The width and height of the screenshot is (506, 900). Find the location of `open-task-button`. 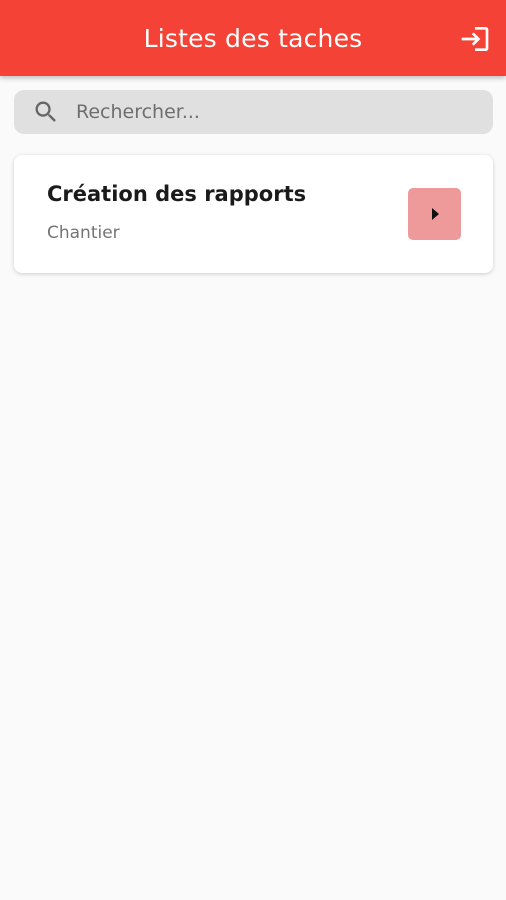

open-task-button is located at coordinates (434, 214).